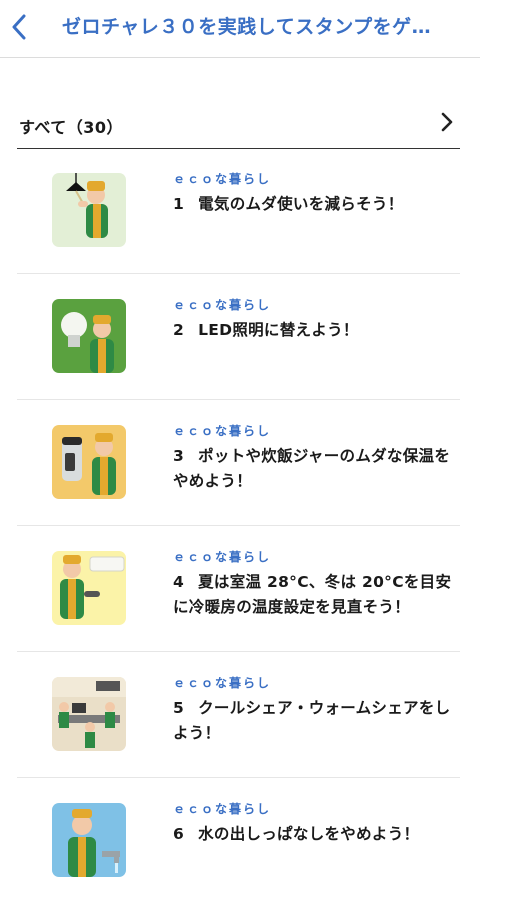 Image resolution: width=507 pixels, height=903 pixels. What do you see at coordinates (312, 594) in the screenshot?
I see `mission-text: 夏は室温 28°C、冬は 20°Cを目安に冷暖房の温度設定を見直そう！` at bounding box center [312, 594].